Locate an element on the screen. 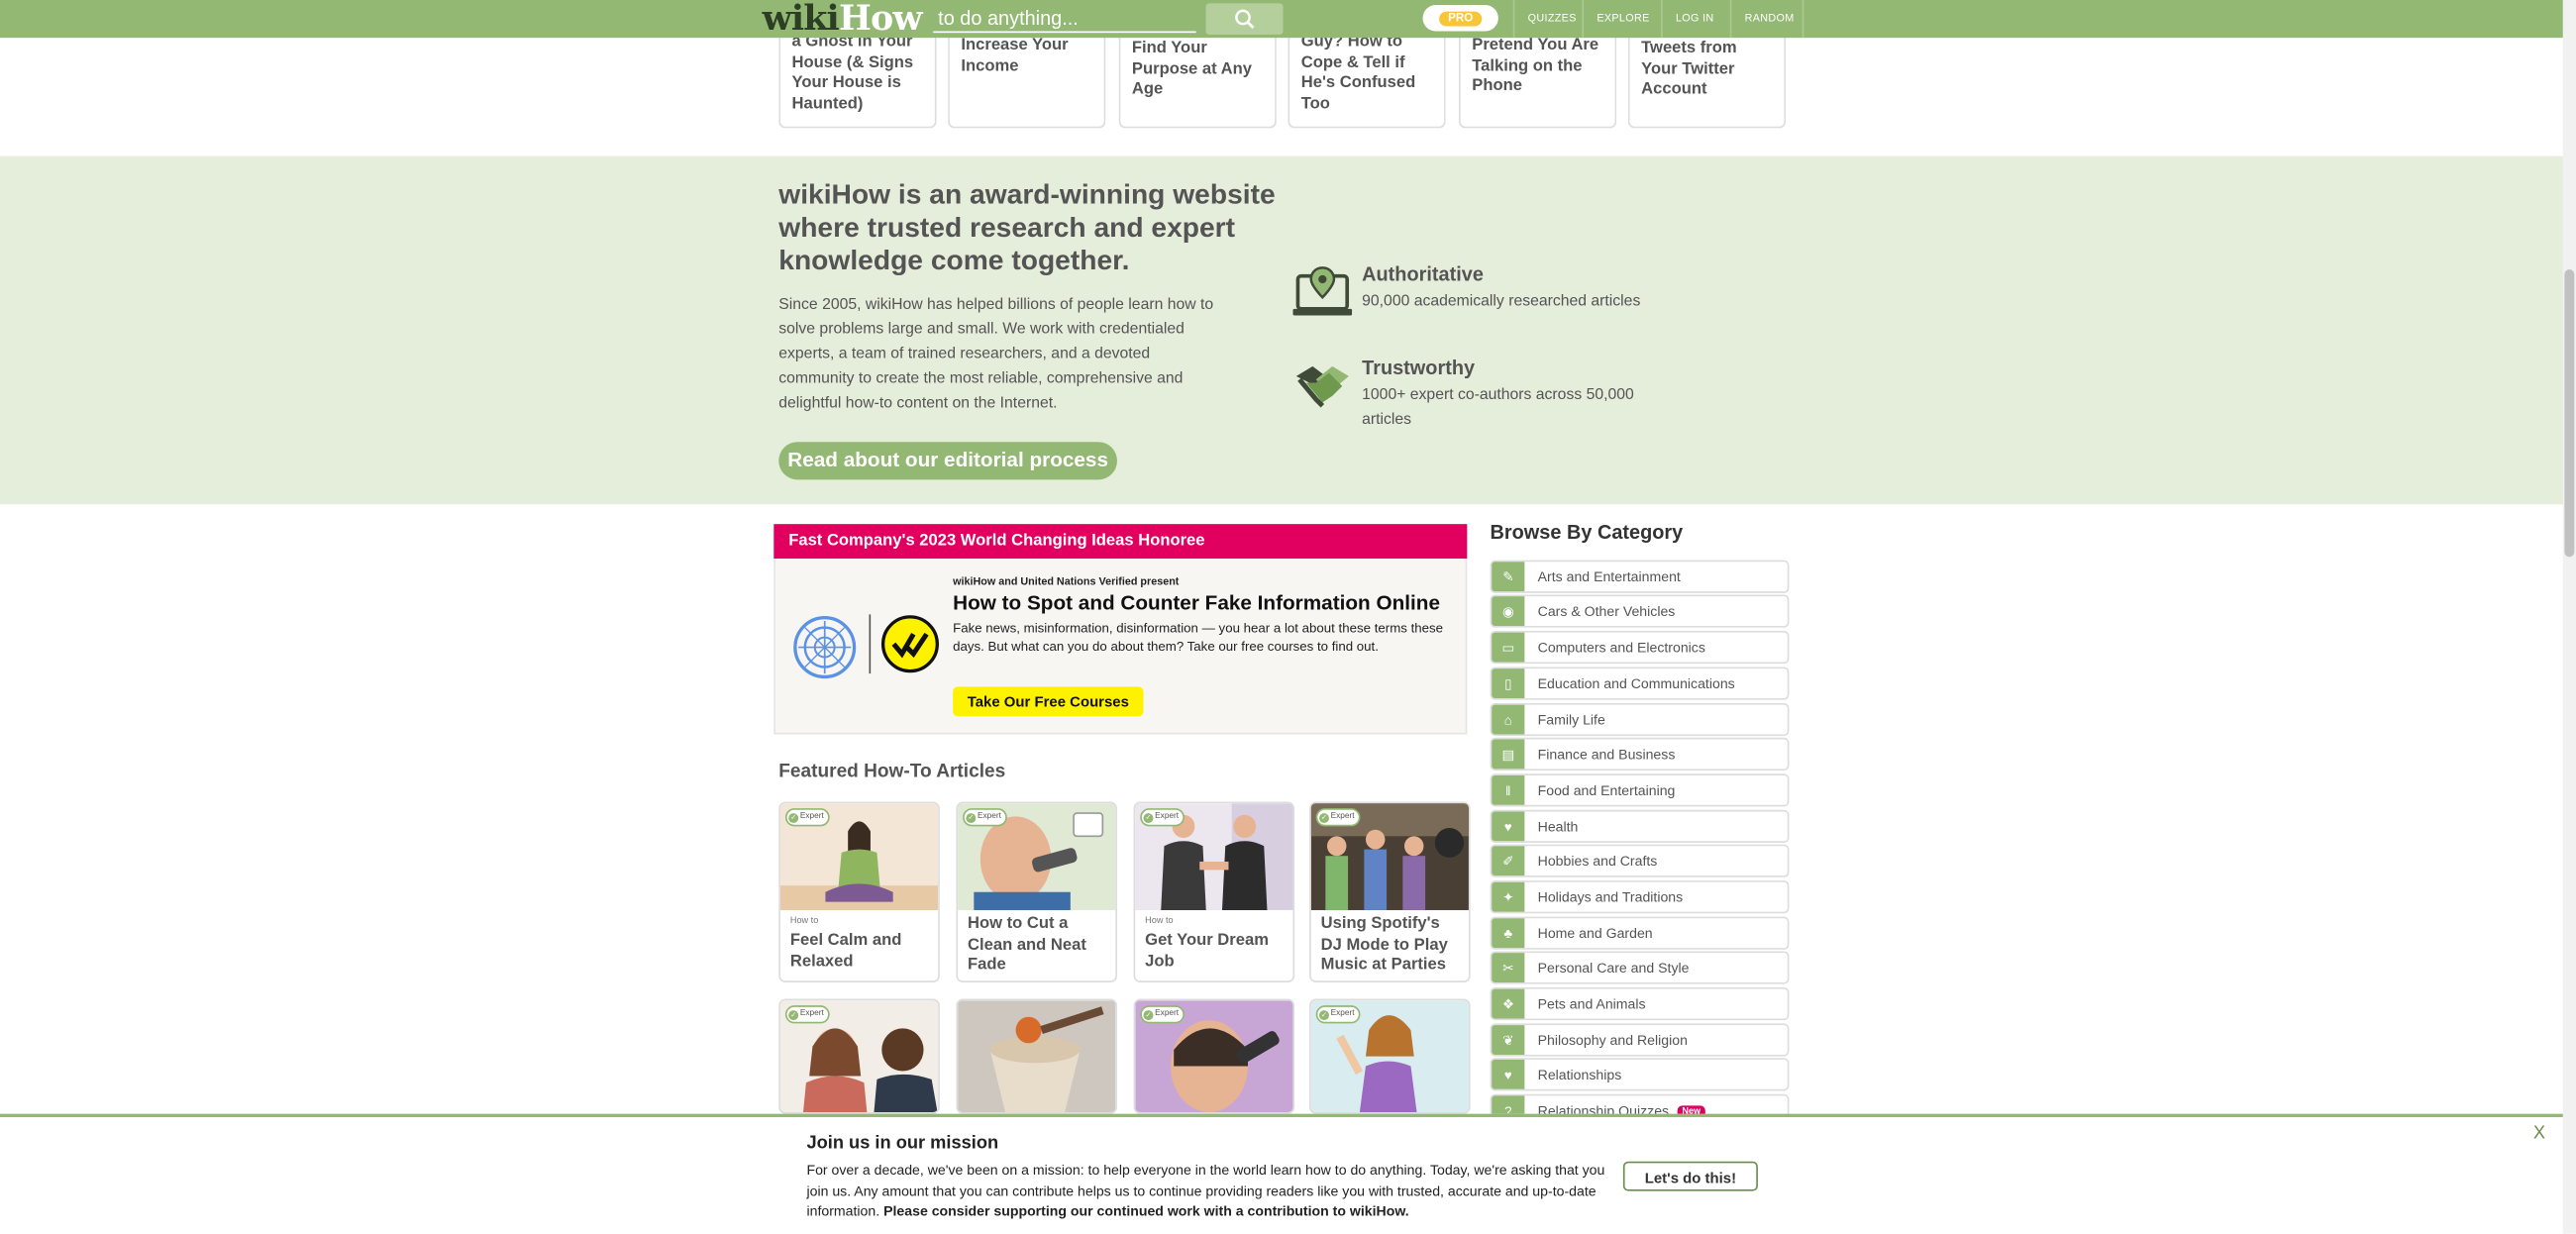 Image resolution: width=2576 pixels, height=1234 pixels. category-label: Cars & Other Vehicles is located at coordinates (1606, 611).